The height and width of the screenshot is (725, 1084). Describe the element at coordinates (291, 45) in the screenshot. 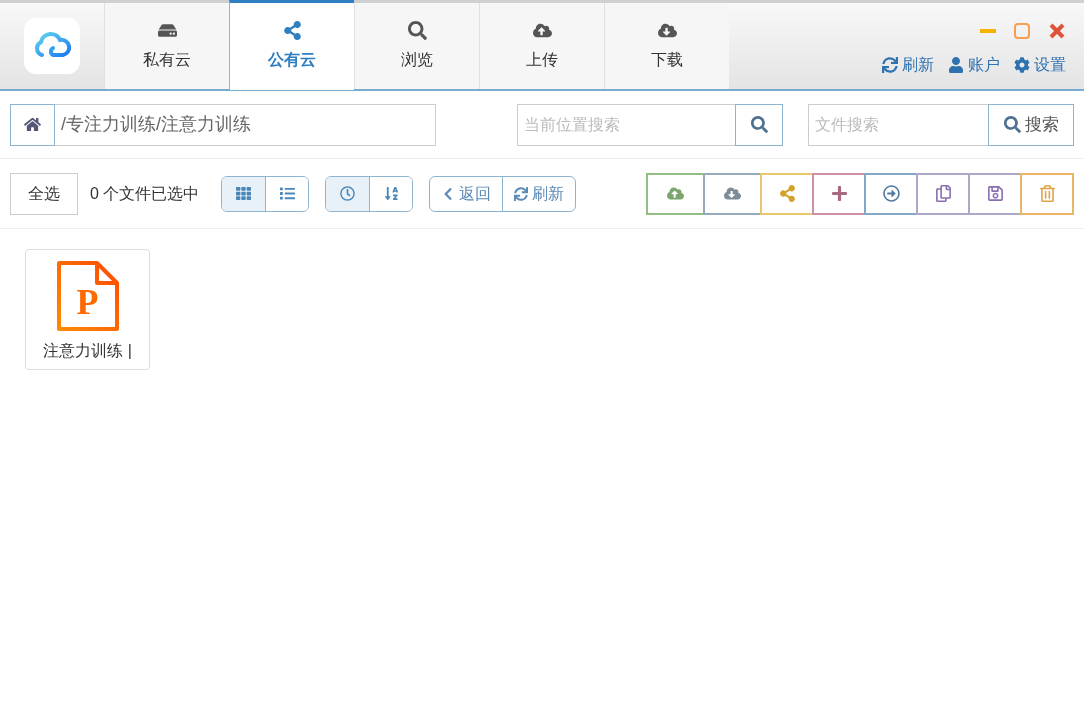

I see `nav-tab: 公有云` at that location.